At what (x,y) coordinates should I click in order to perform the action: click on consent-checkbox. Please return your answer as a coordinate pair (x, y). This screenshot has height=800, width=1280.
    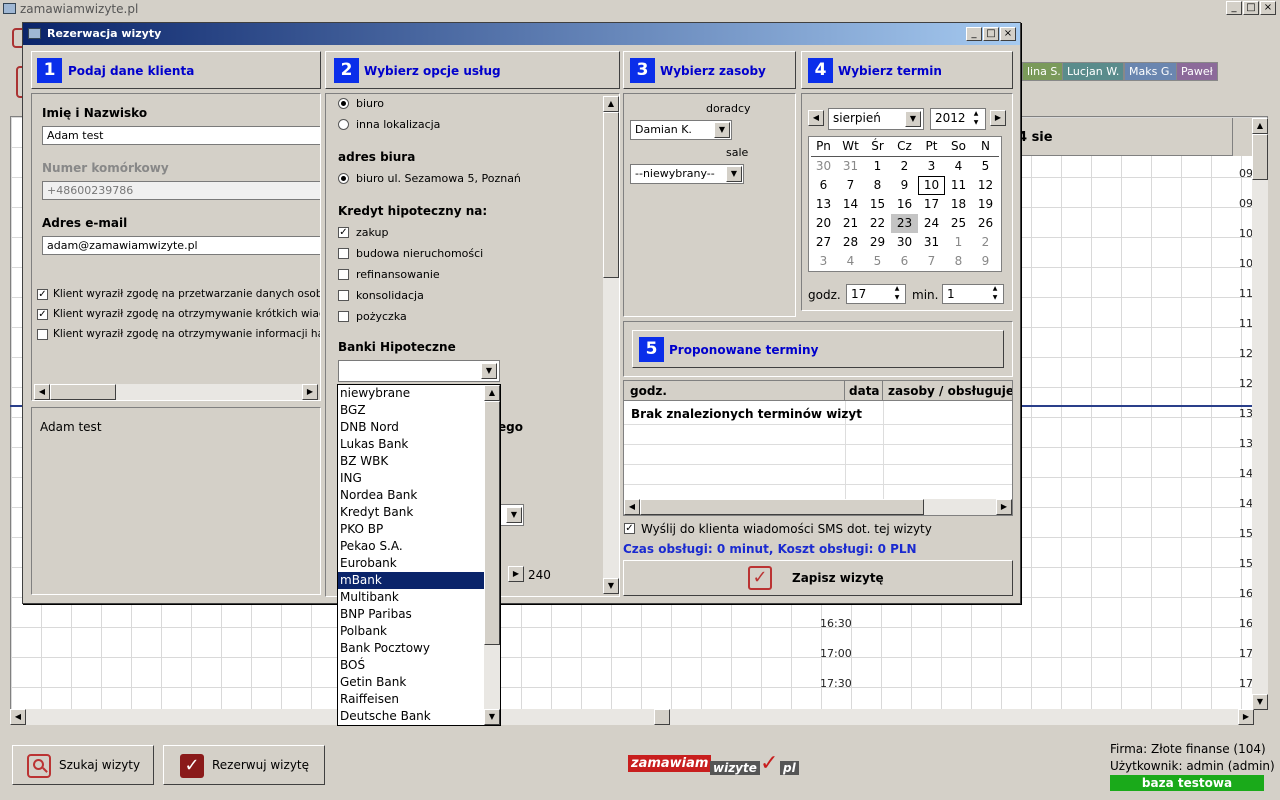
    Looking at the image, I should click on (42, 334).